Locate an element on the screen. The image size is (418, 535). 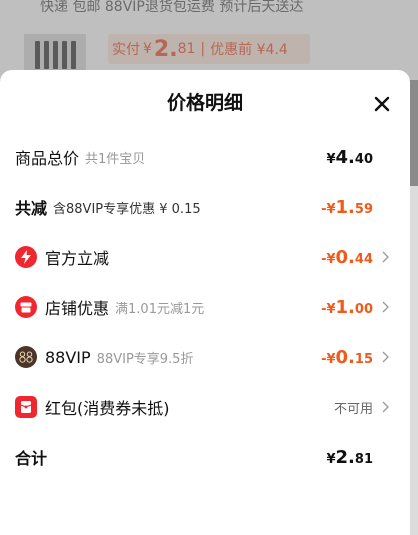
lightning-icon is located at coordinates (26, 257).